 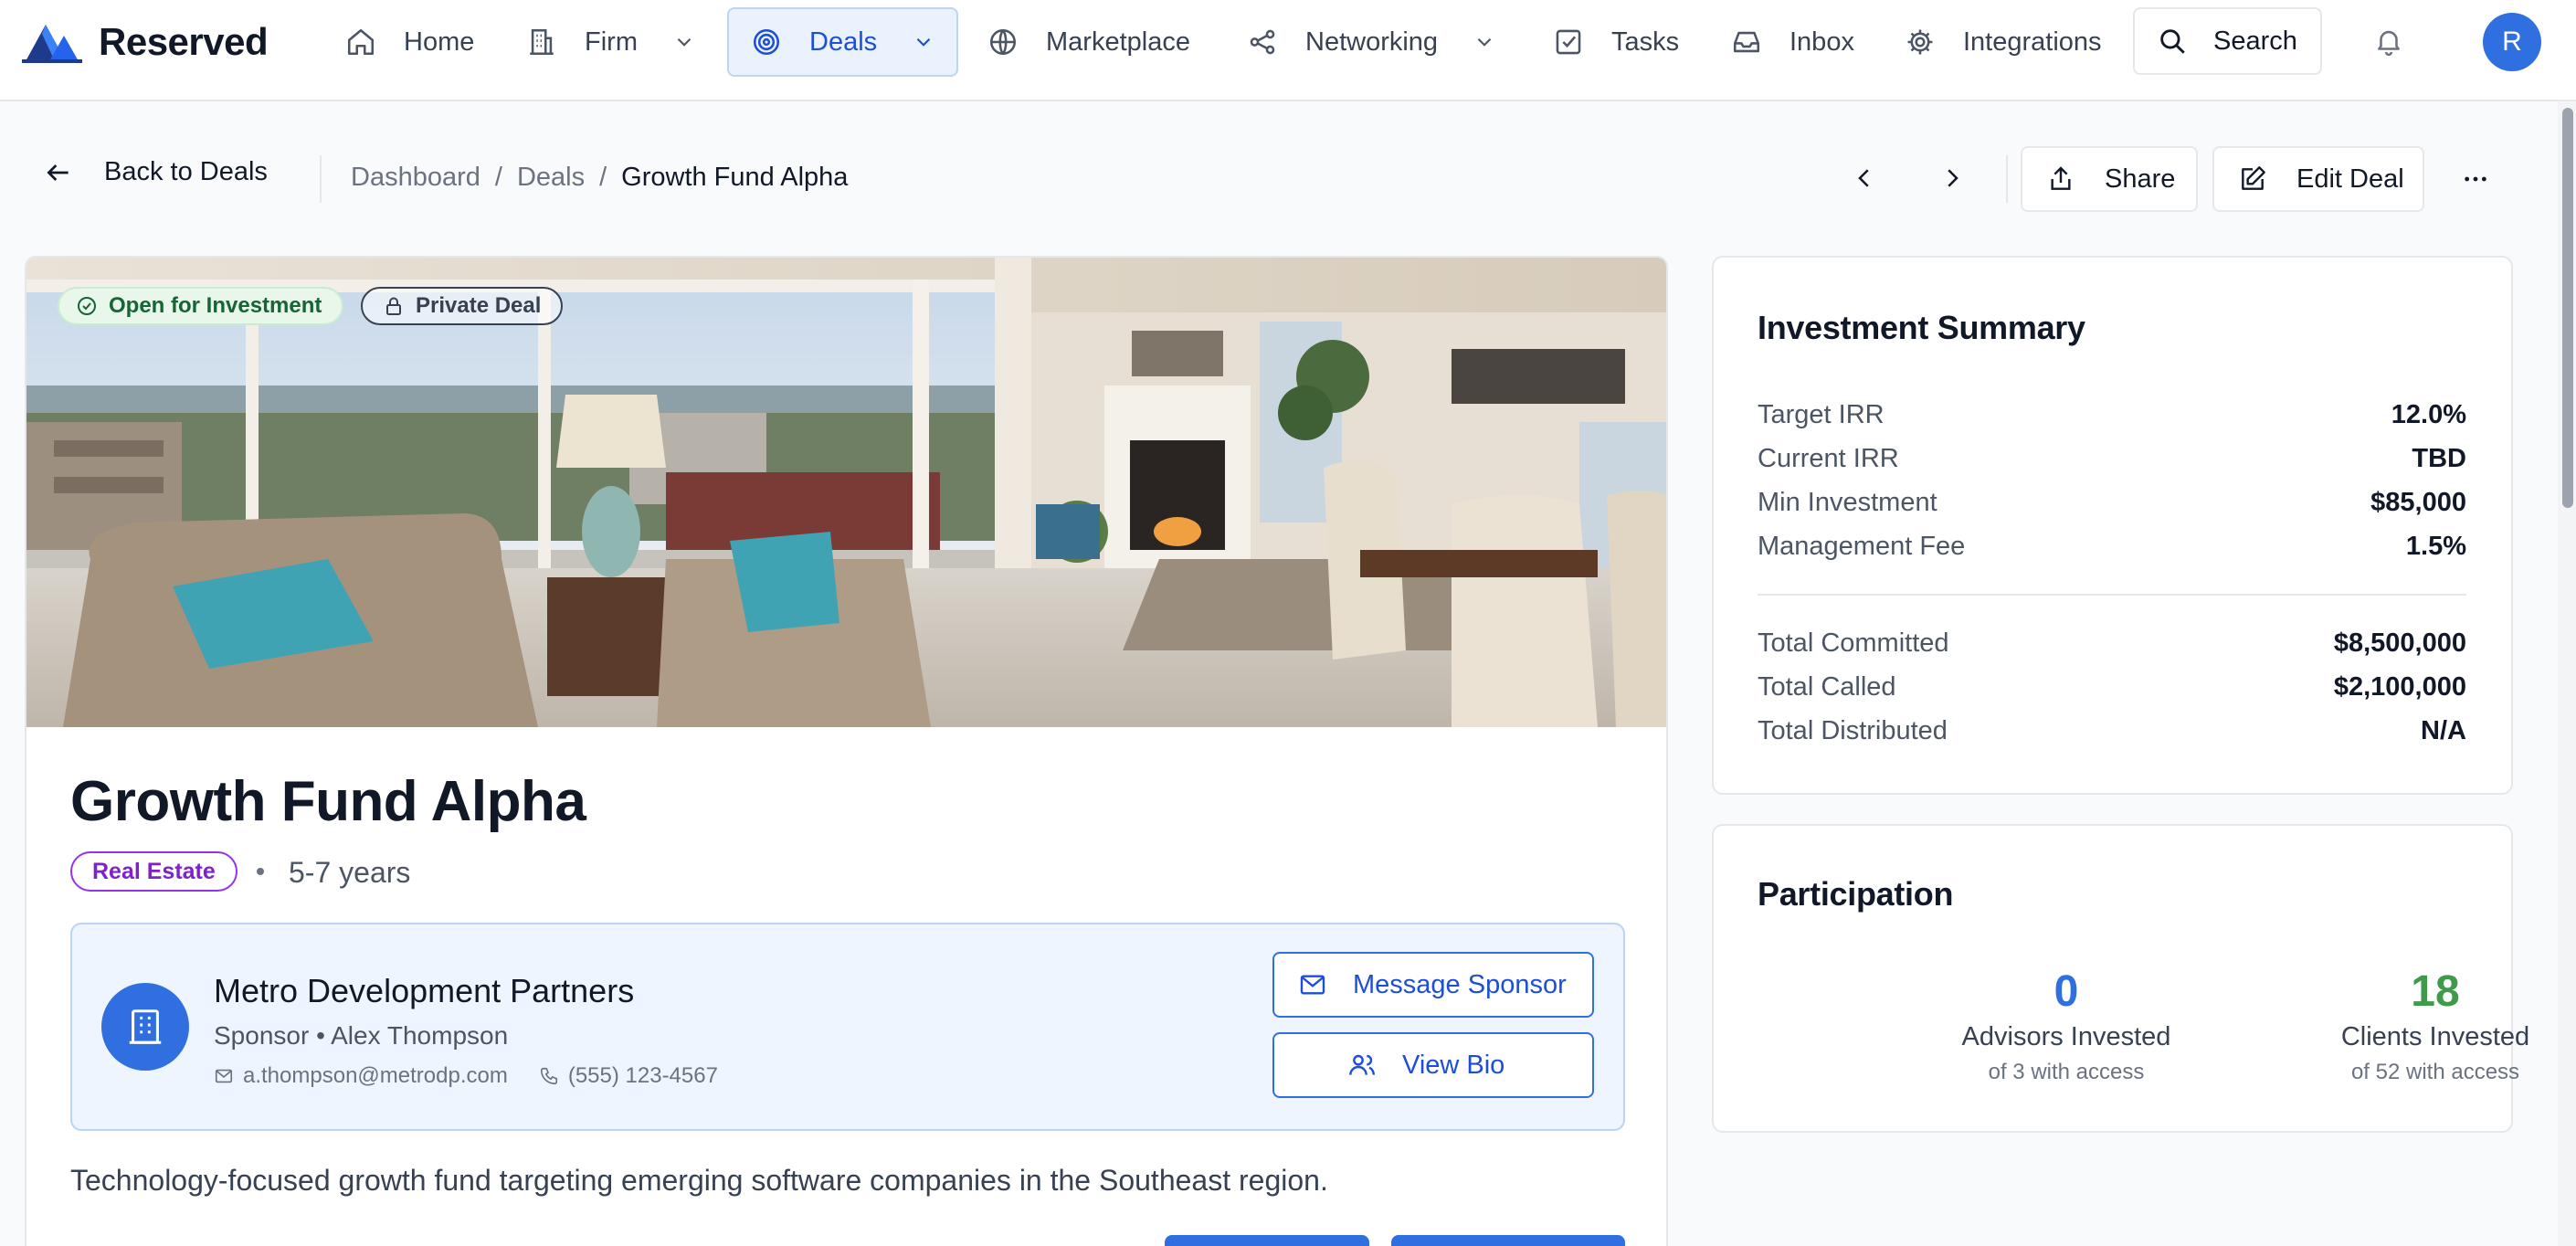 What do you see at coordinates (1952, 178) in the screenshot?
I see `next-deal-chevron-right-icon` at bounding box center [1952, 178].